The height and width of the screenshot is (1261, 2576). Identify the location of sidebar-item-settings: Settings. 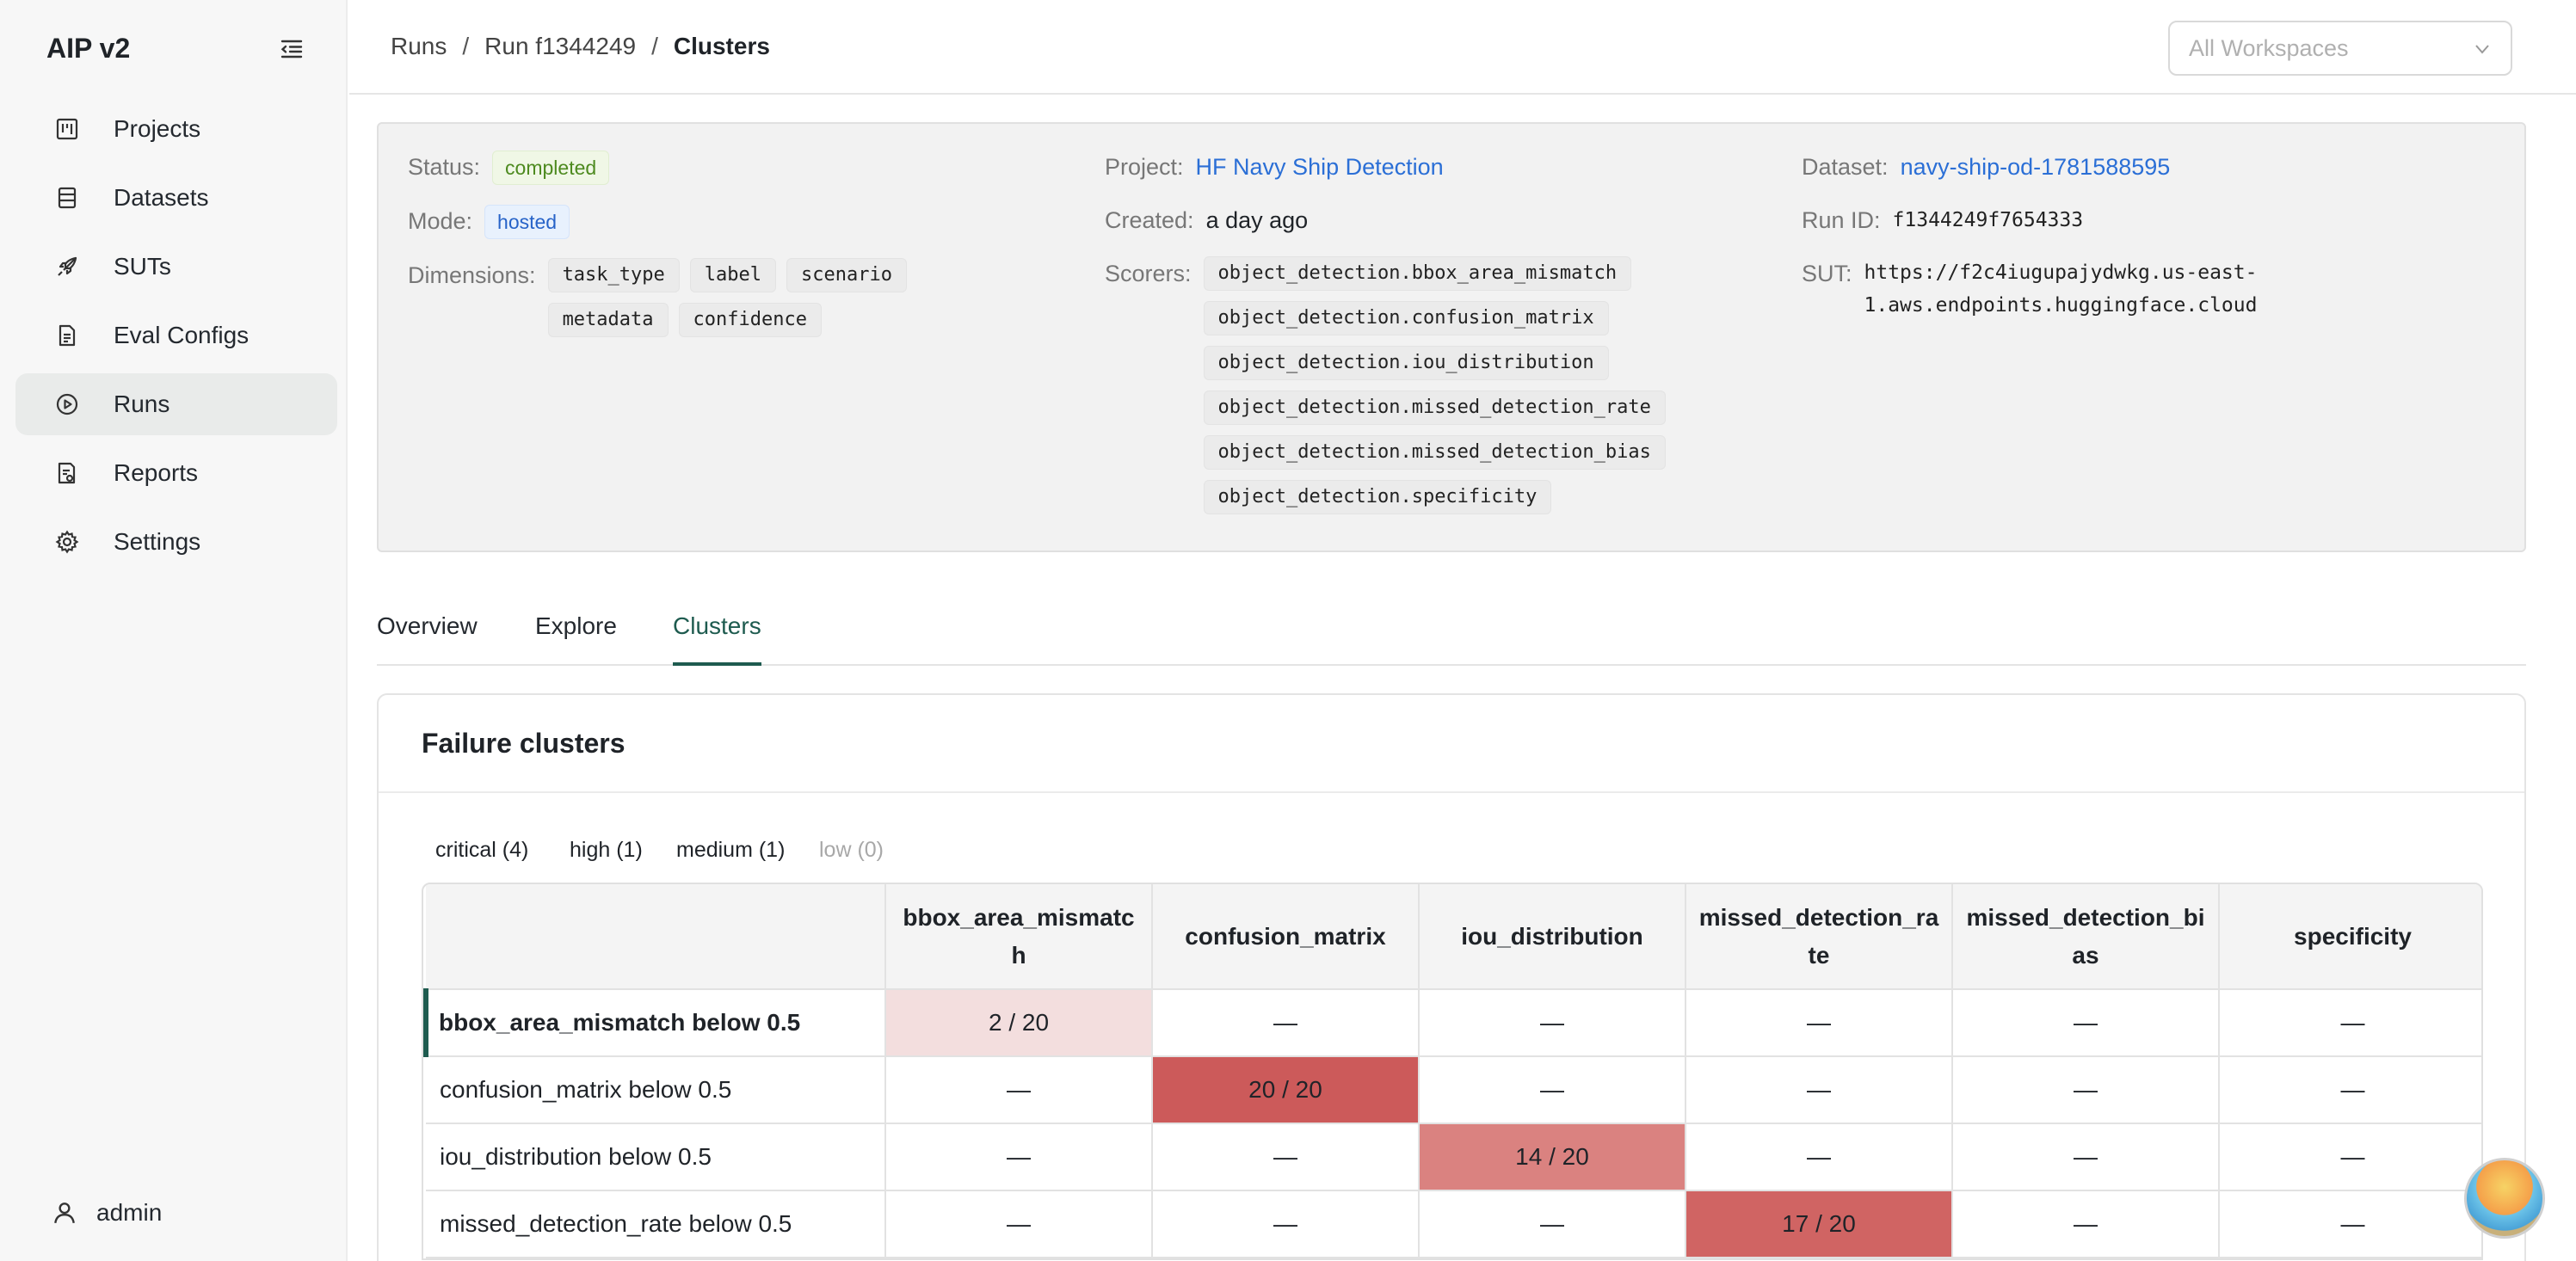
(176, 542).